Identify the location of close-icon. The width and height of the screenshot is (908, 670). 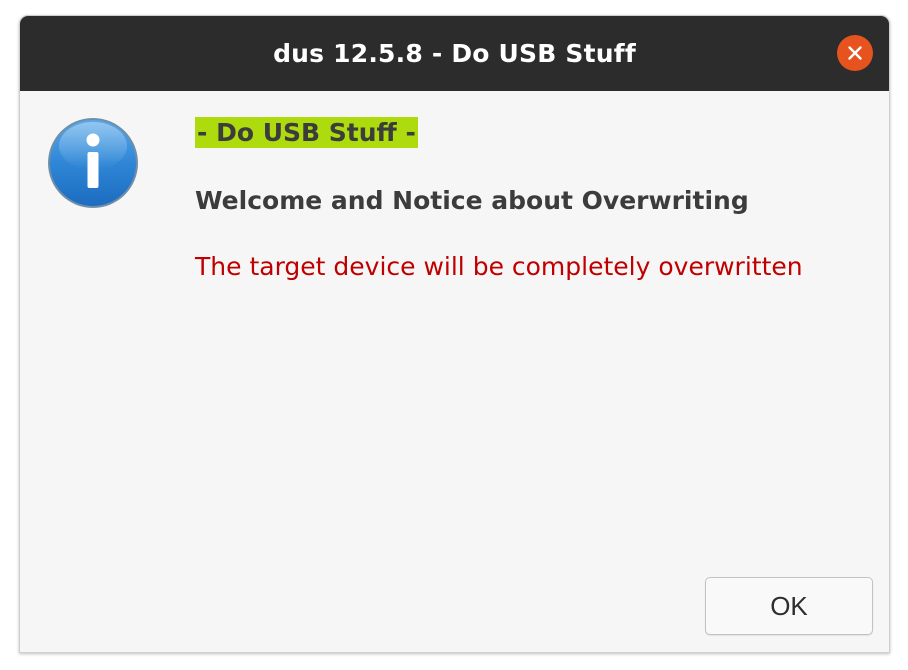
(855, 53).